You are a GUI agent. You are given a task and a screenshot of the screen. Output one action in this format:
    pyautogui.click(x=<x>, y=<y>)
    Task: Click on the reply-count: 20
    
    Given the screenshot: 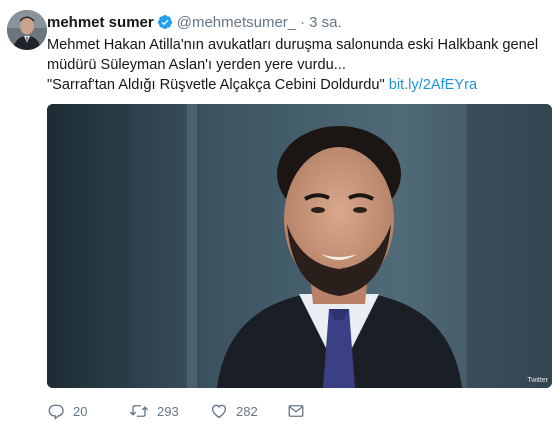 What is the action you would take?
    pyautogui.click(x=80, y=411)
    